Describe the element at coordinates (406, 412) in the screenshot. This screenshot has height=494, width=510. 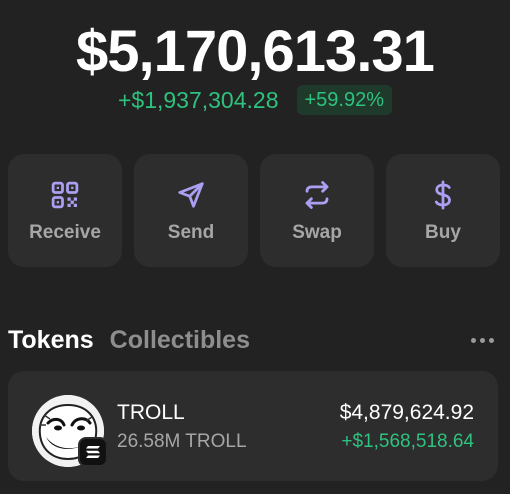
I see `token-value: $4,879,624.92` at that location.